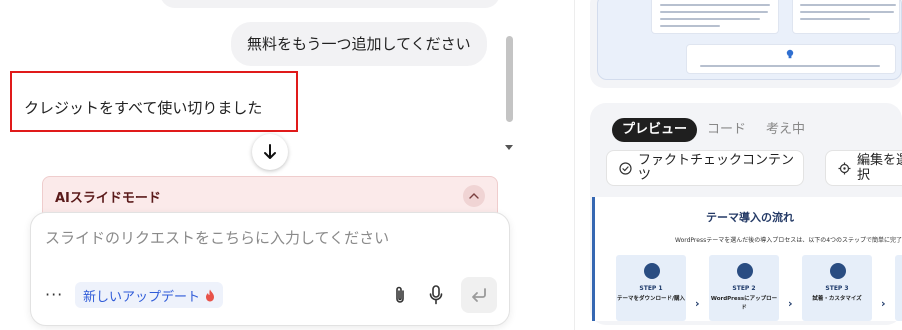  Describe the element at coordinates (143, 108) in the screenshot. I see `credits-exhausted-message: クレジットをすべて使い切りました` at that location.